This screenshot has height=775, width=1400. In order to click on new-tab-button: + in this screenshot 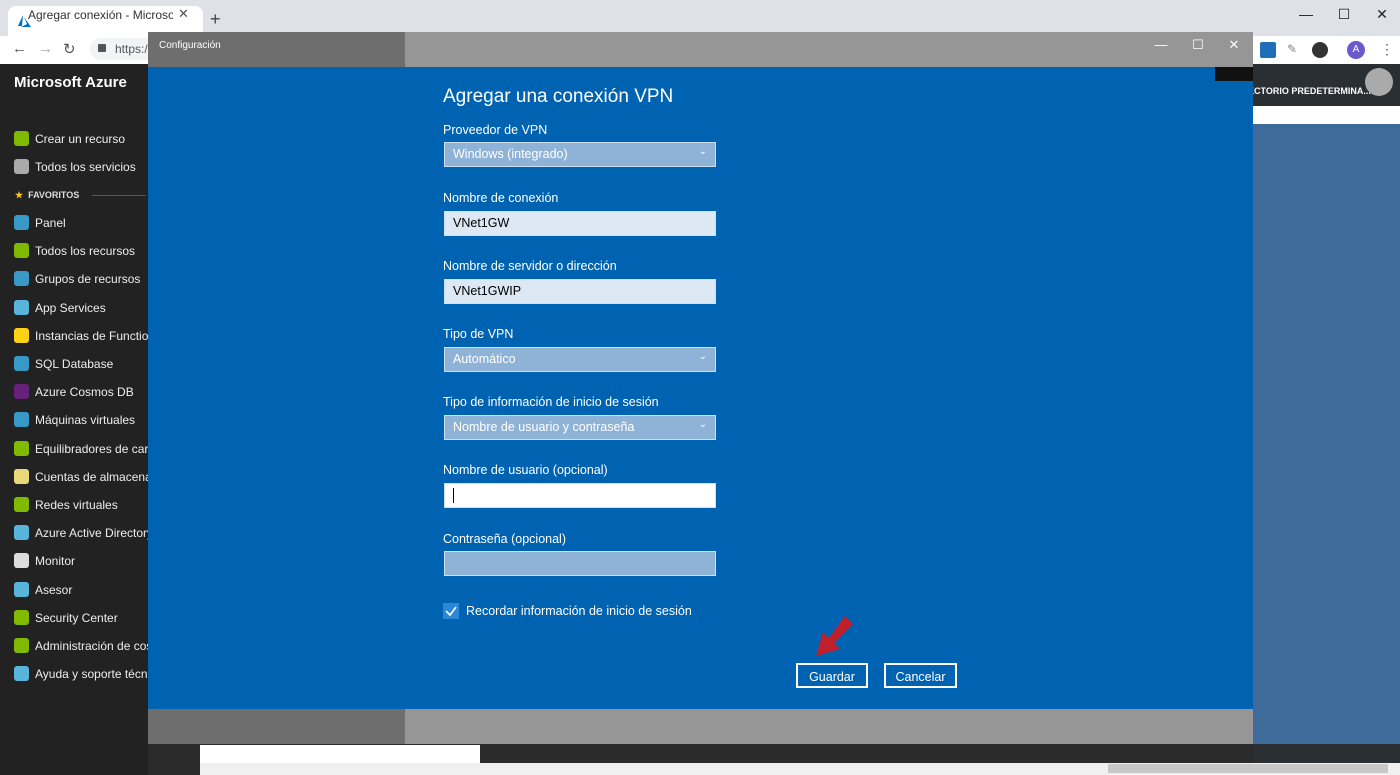, I will do `click(215, 19)`.